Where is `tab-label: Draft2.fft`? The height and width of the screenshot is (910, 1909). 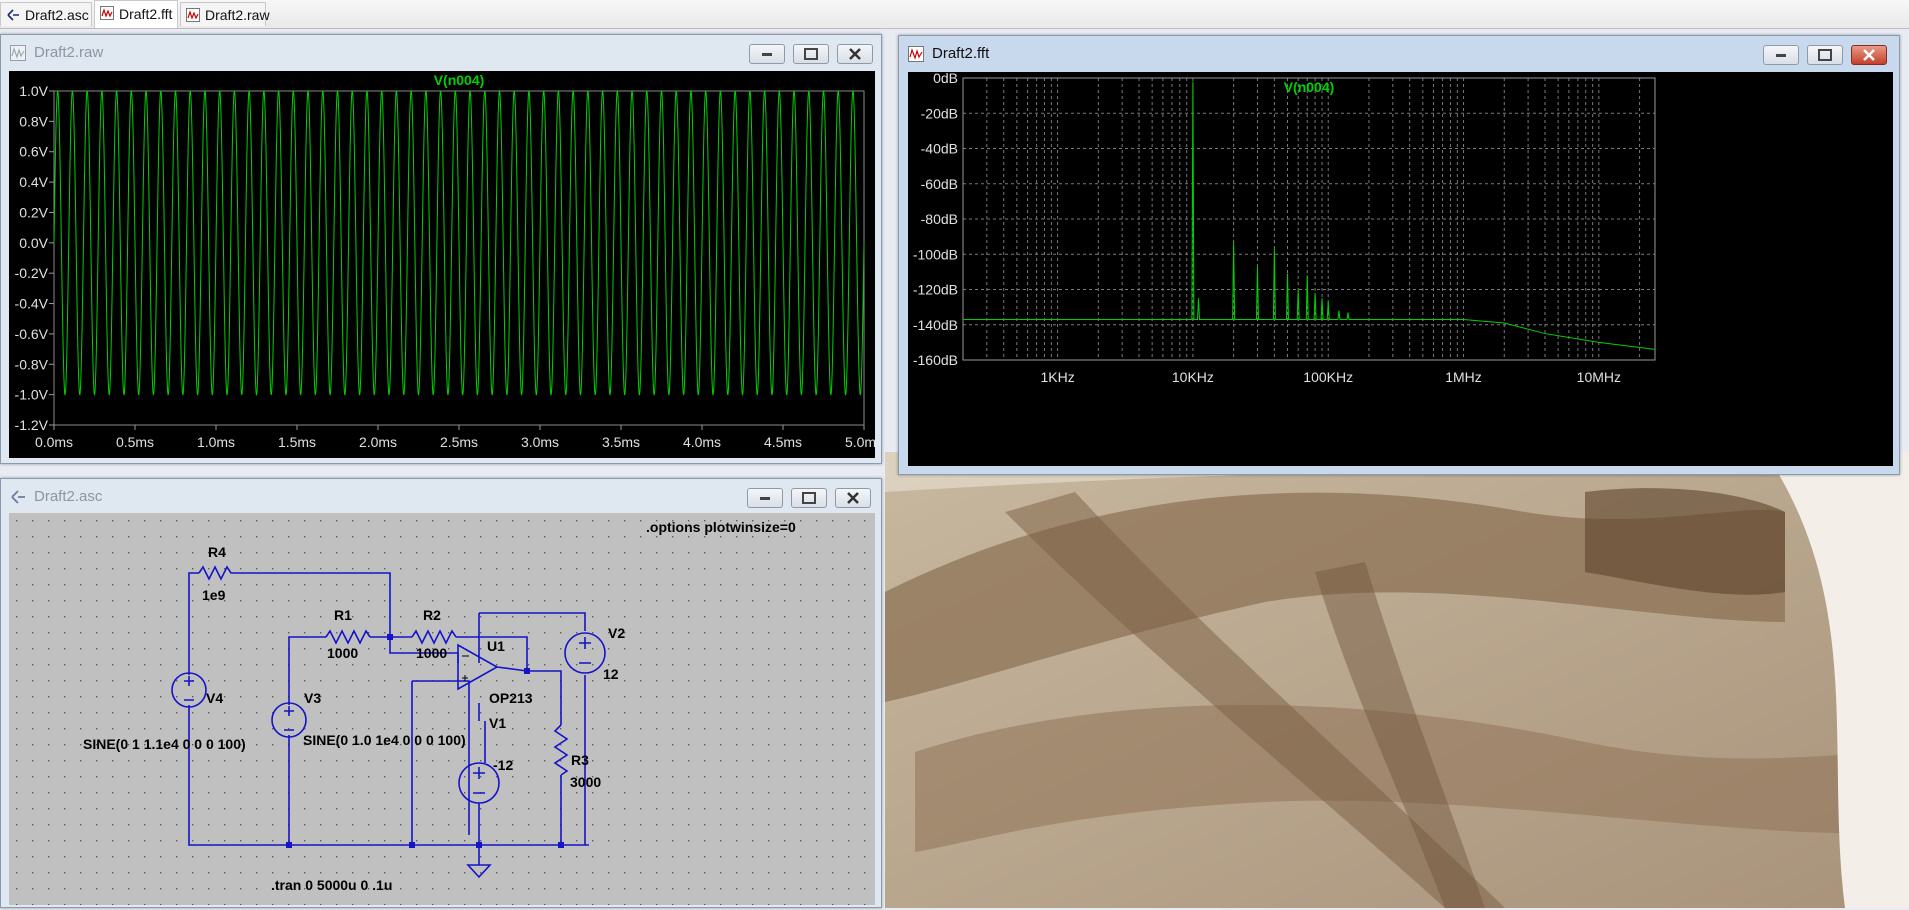
tab-label: Draft2.fft is located at coordinates (146, 14).